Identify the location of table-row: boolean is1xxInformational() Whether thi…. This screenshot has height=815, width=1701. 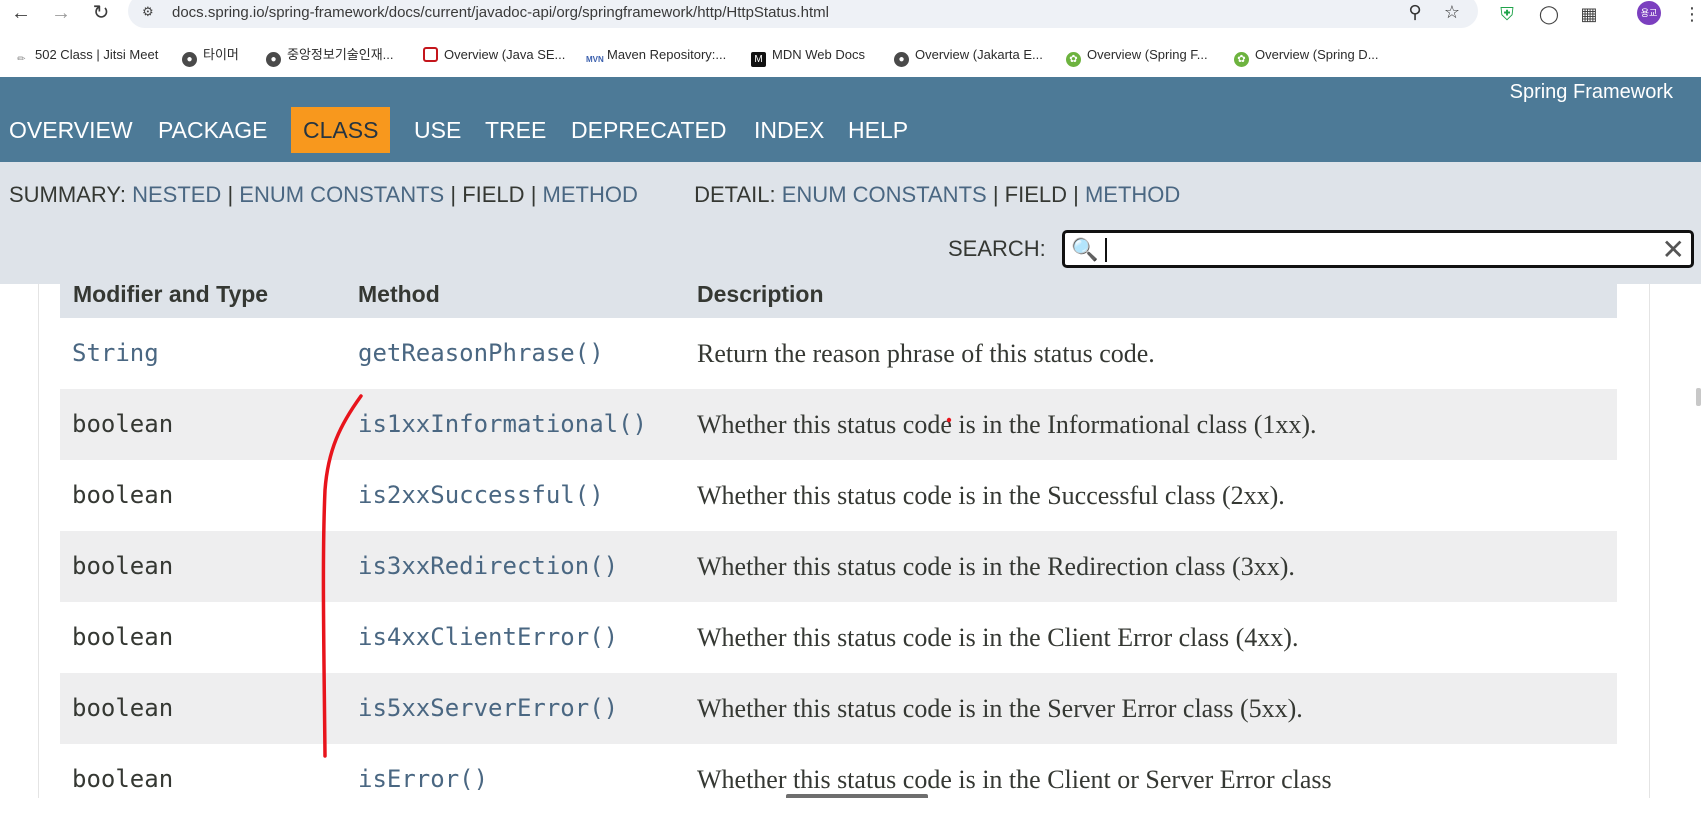
(838, 424).